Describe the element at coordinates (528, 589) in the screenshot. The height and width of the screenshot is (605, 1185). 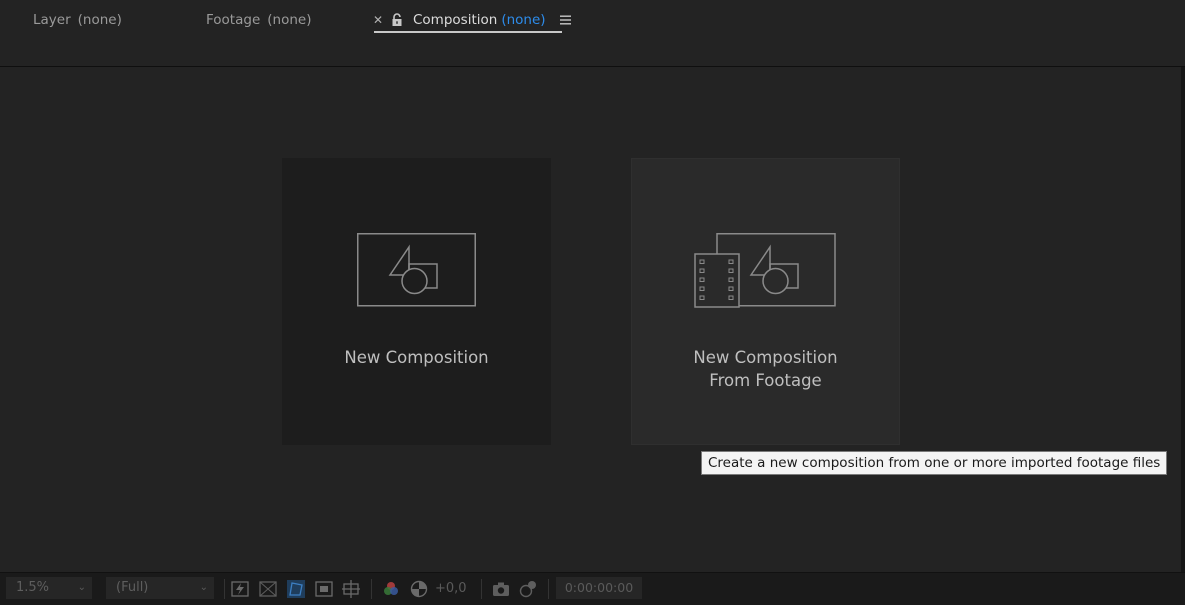
I see `show-snapshot-icon` at that location.